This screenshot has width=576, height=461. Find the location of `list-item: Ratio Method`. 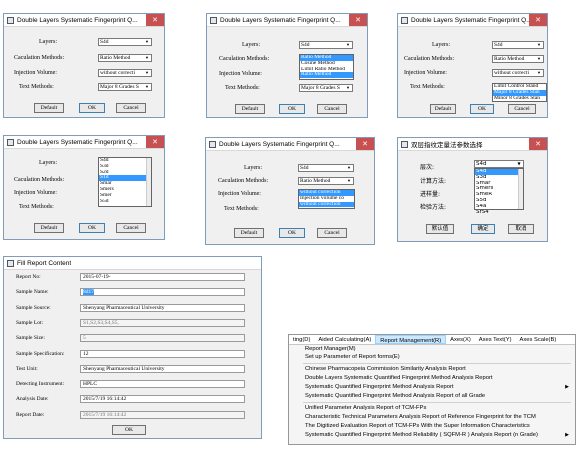

list-item: Ratio Method is located at coordinates (326, 75).